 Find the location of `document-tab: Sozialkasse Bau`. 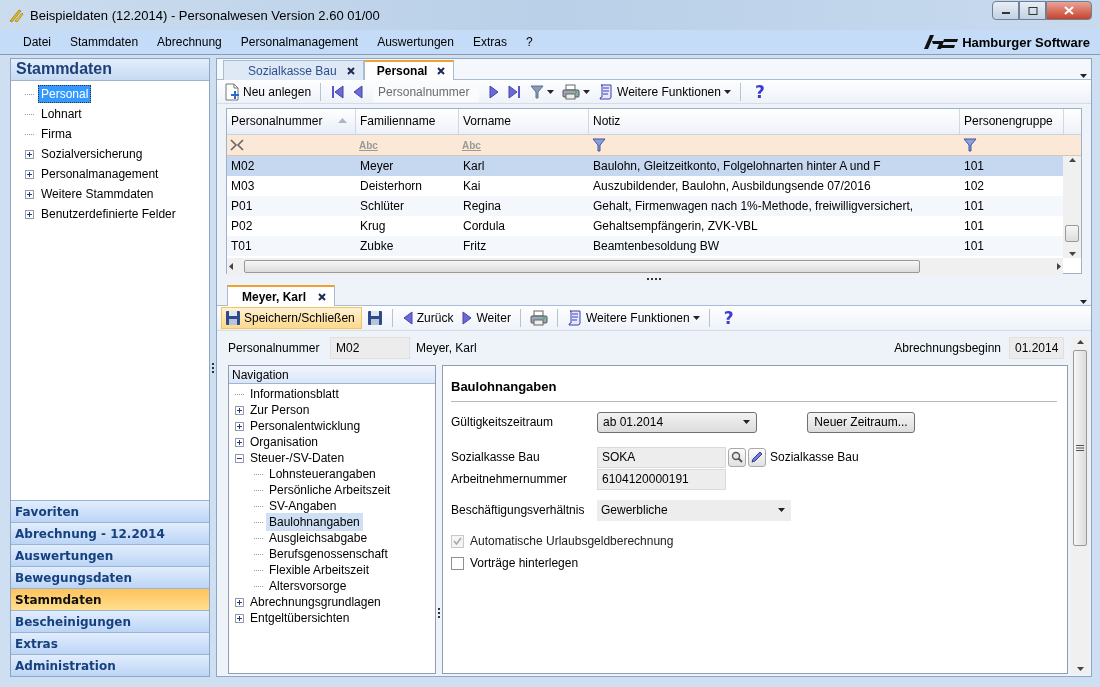

document-tab: Sozialkasse Bau is located at coordinates (293, 70).